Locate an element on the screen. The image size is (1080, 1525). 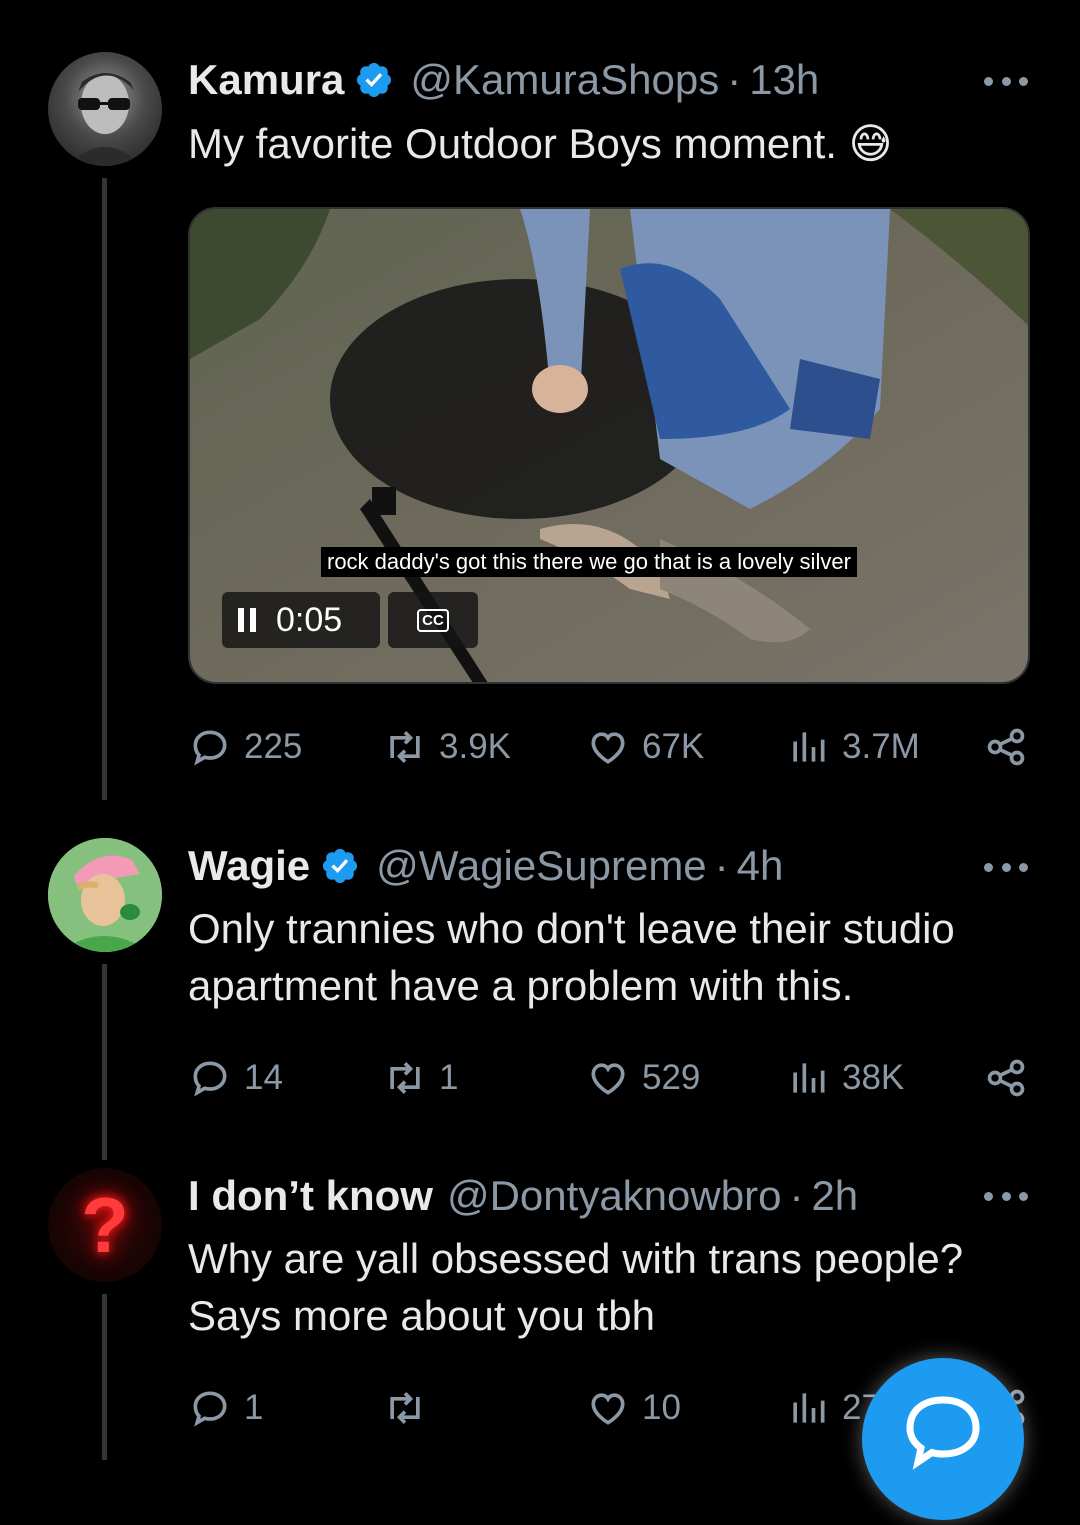
reply-bubble-icon is located at coordinates (943, 1433).